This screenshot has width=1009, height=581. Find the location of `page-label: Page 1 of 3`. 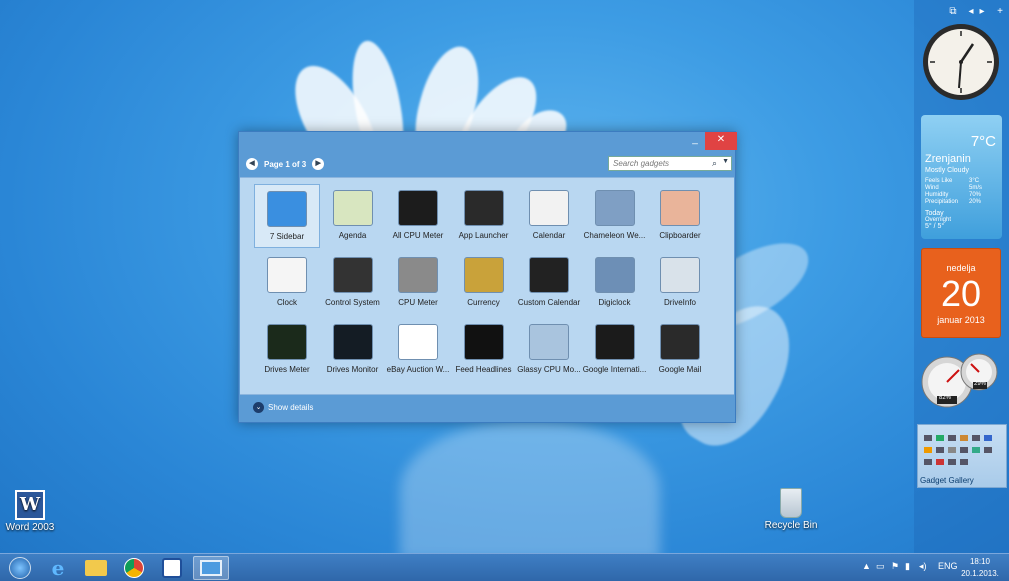

page-label: Page 1 of 3 is located at coordinates (285, 164).